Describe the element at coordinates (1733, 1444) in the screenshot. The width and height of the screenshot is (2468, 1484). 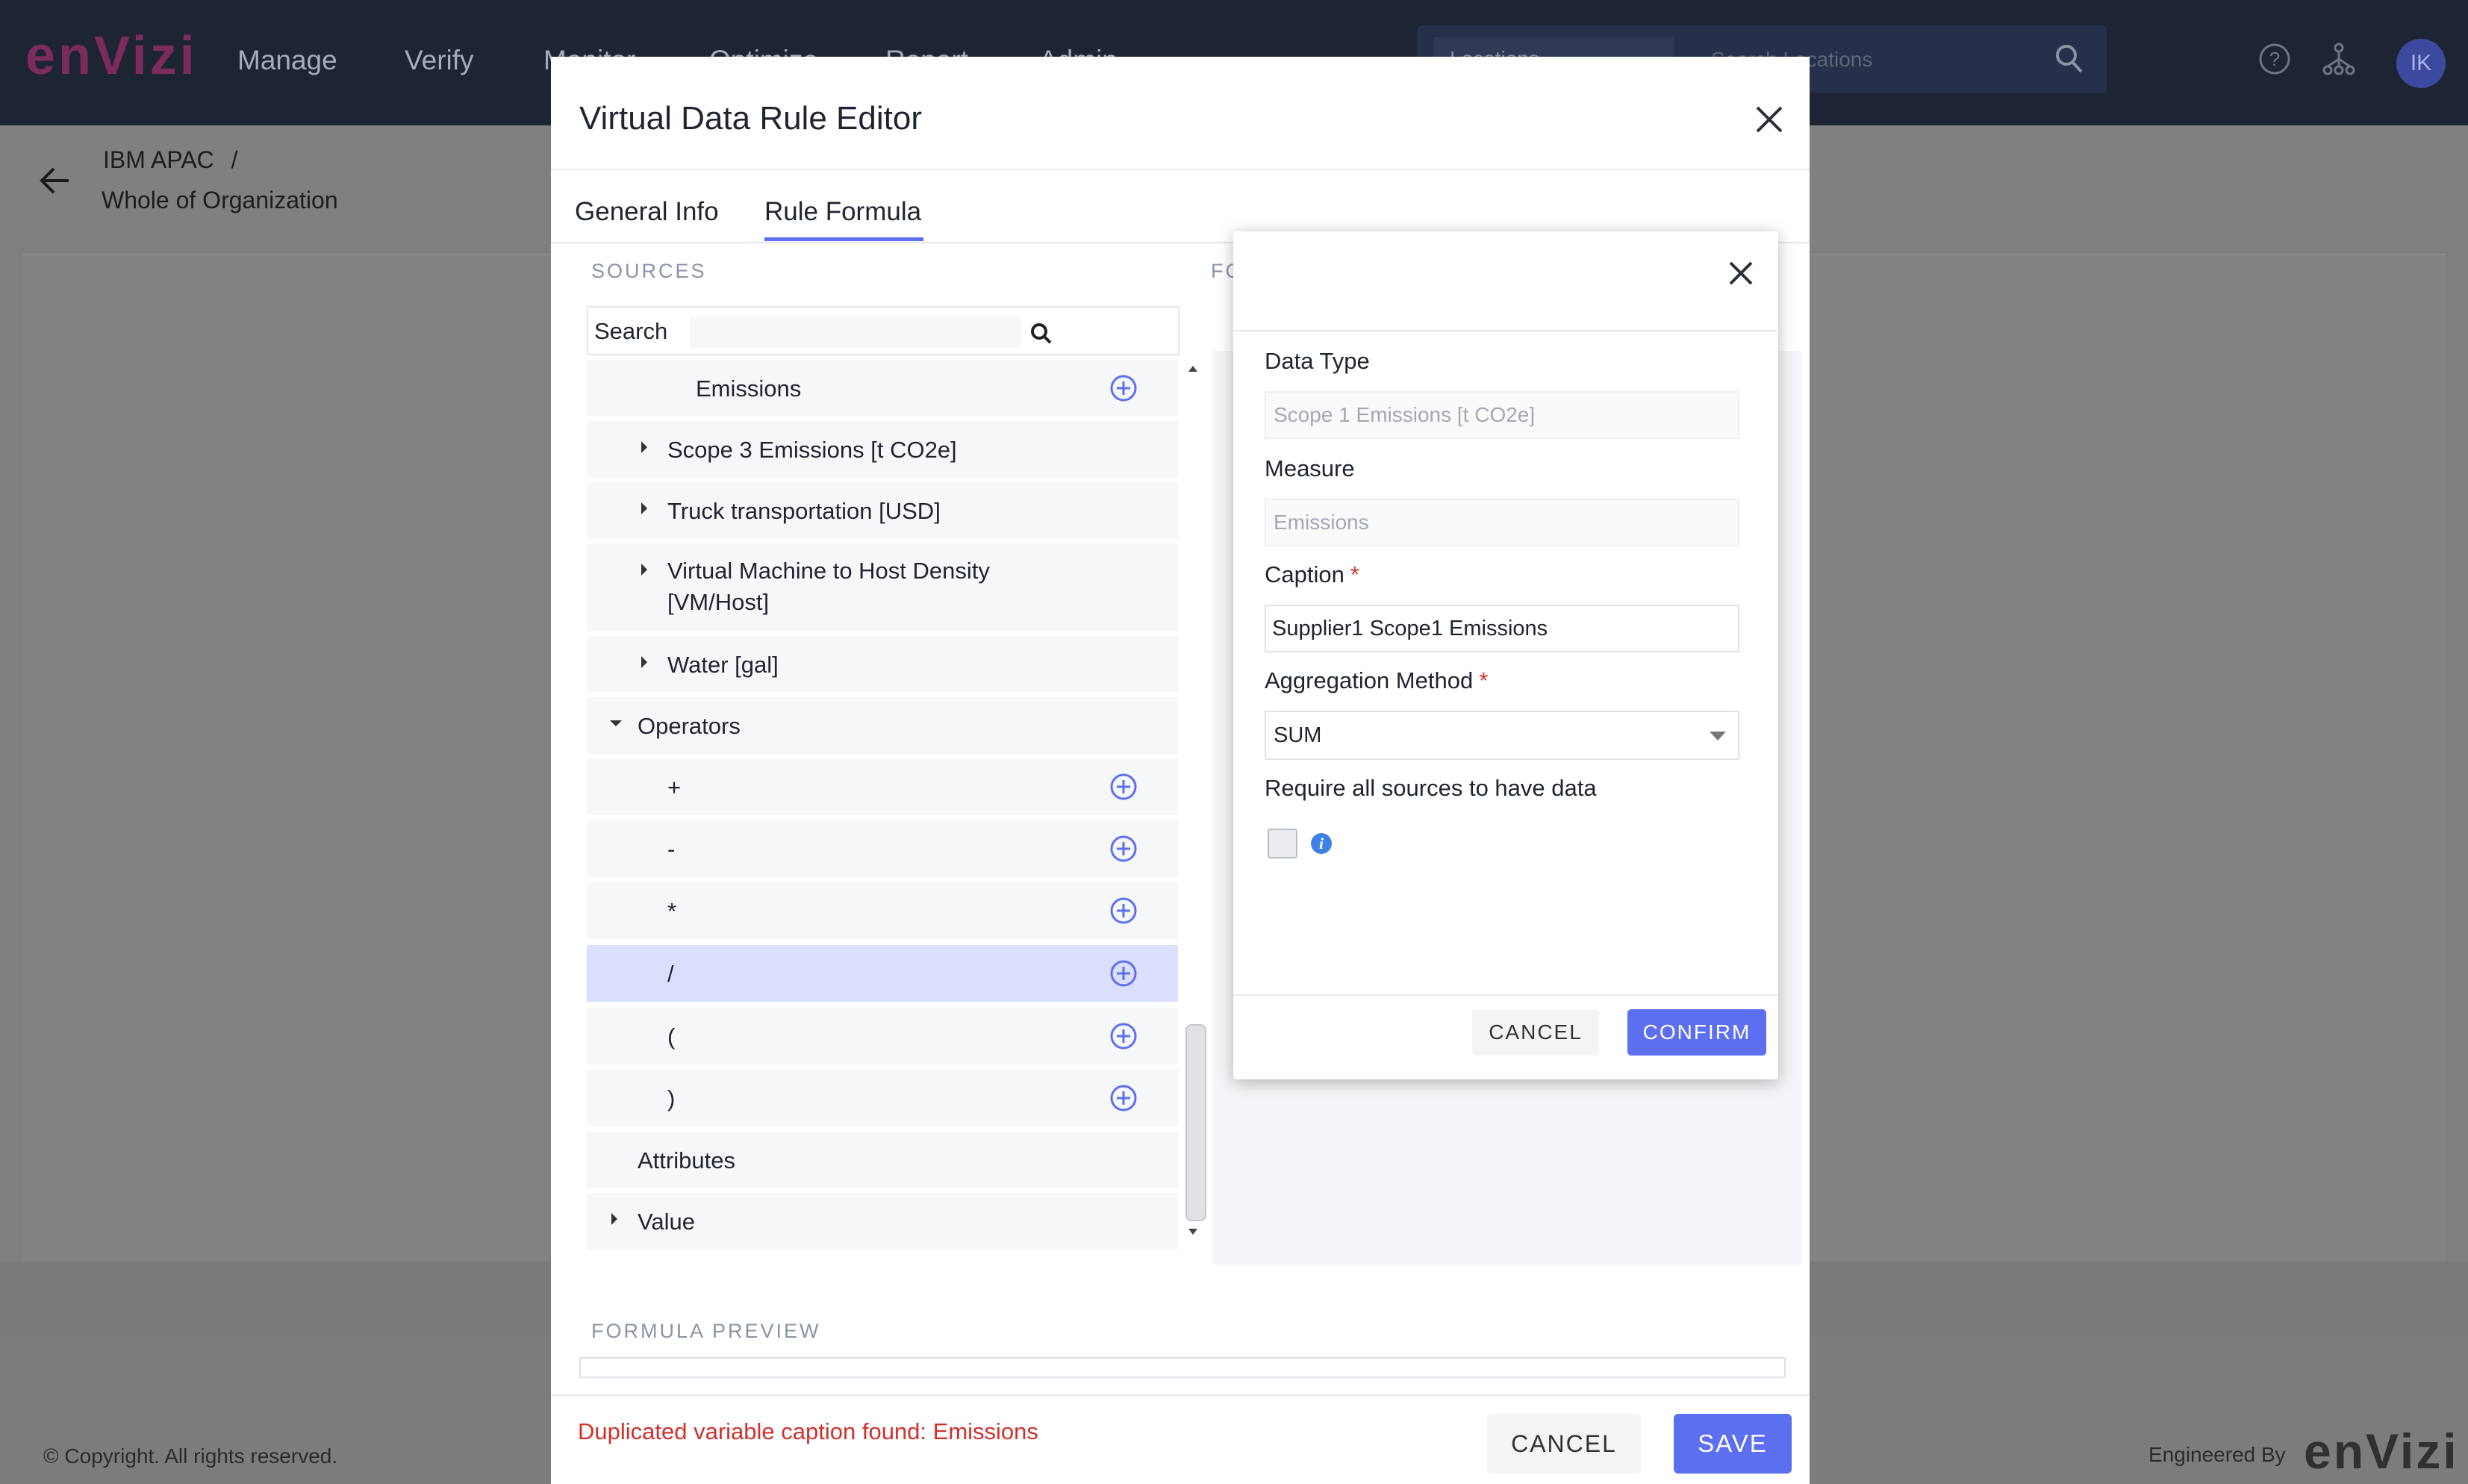
I see `save-button: SAVE` at that location.